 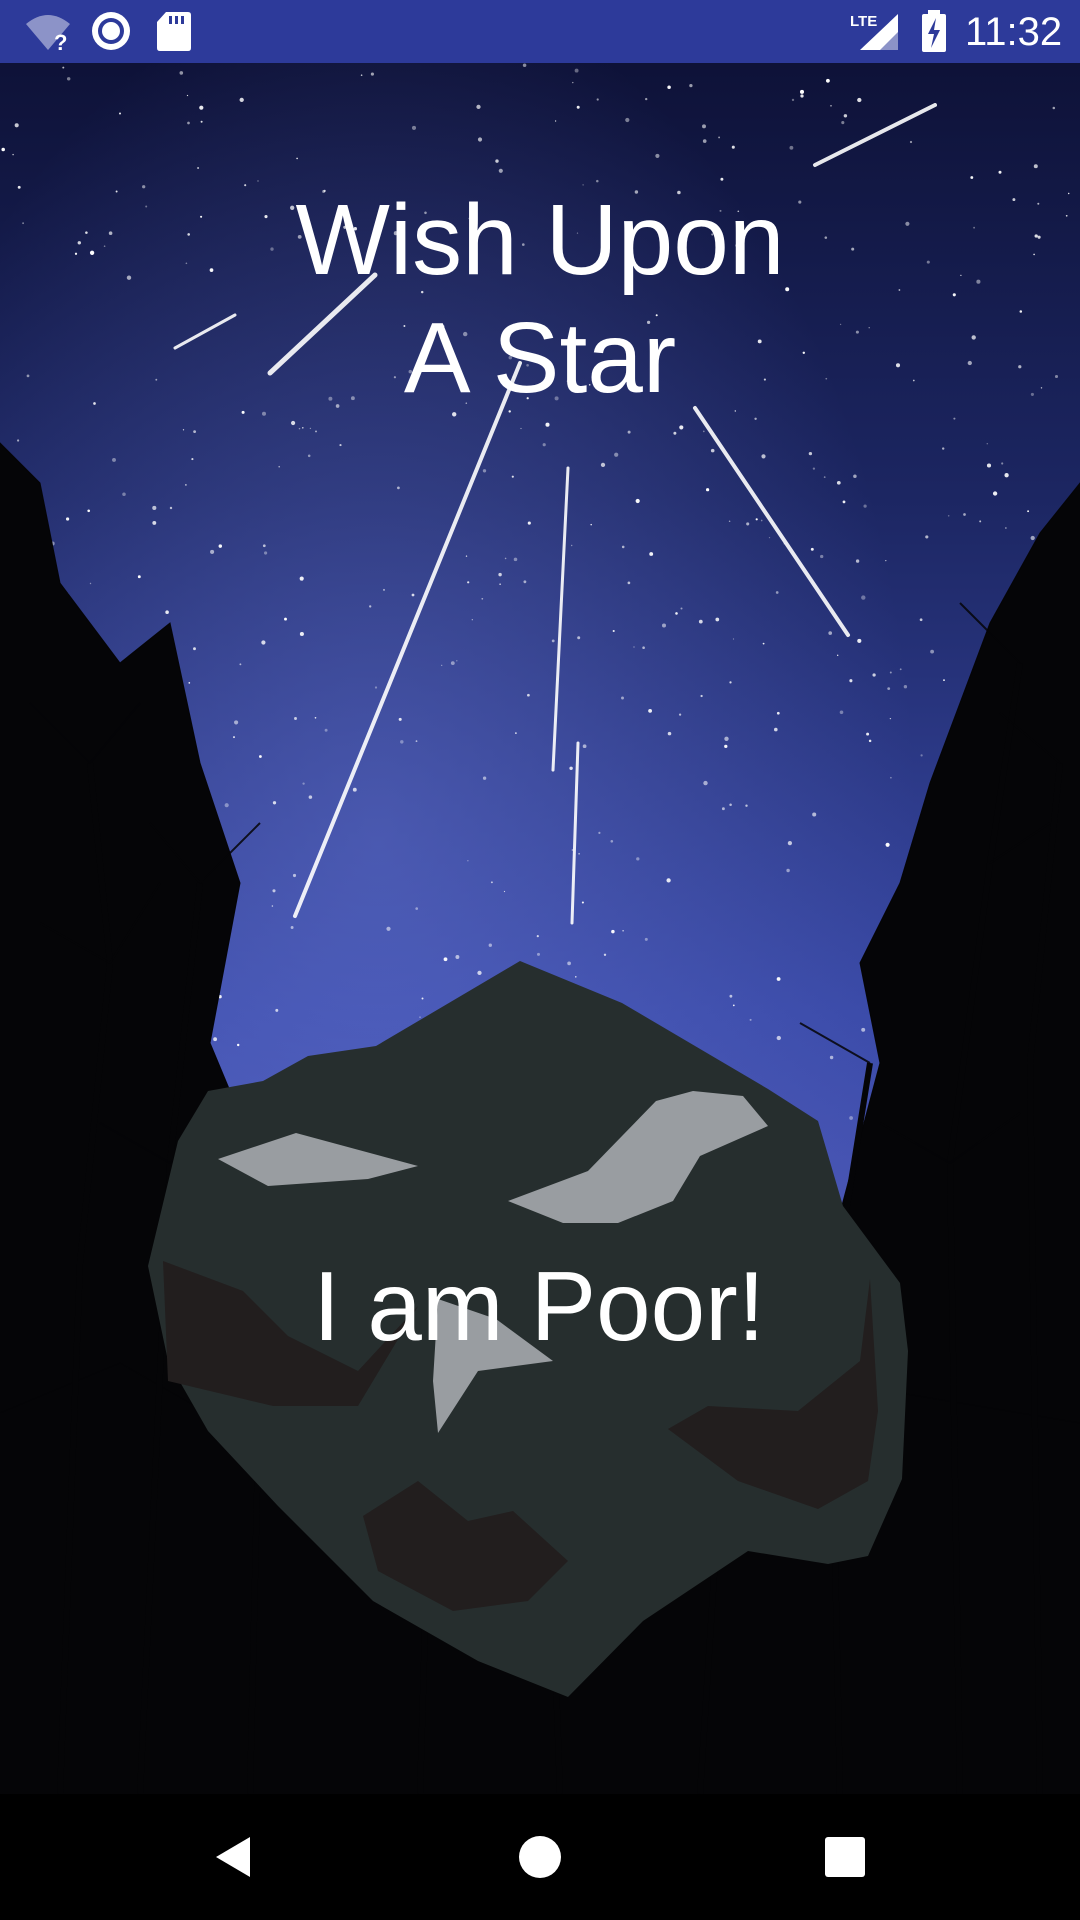 I want to click on home-icon, so click(x=540, y=1857).